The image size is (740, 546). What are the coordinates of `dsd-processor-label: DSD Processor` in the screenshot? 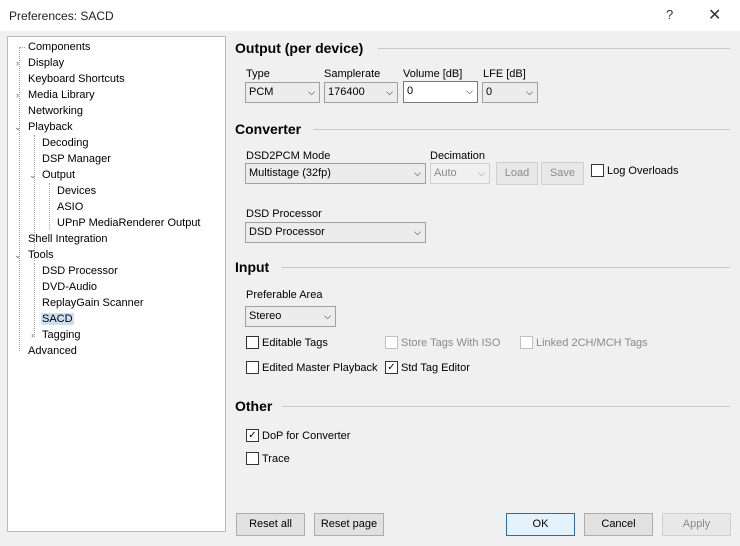 It's located at (284, 214).